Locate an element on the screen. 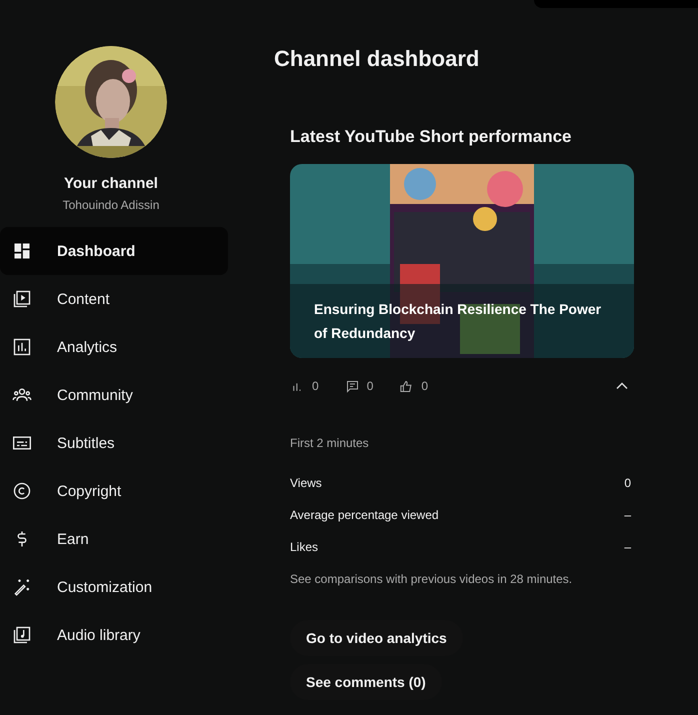  comparison-note: See comparisons with previous videos in 28 minutes. is located at coordinates (432, 579).